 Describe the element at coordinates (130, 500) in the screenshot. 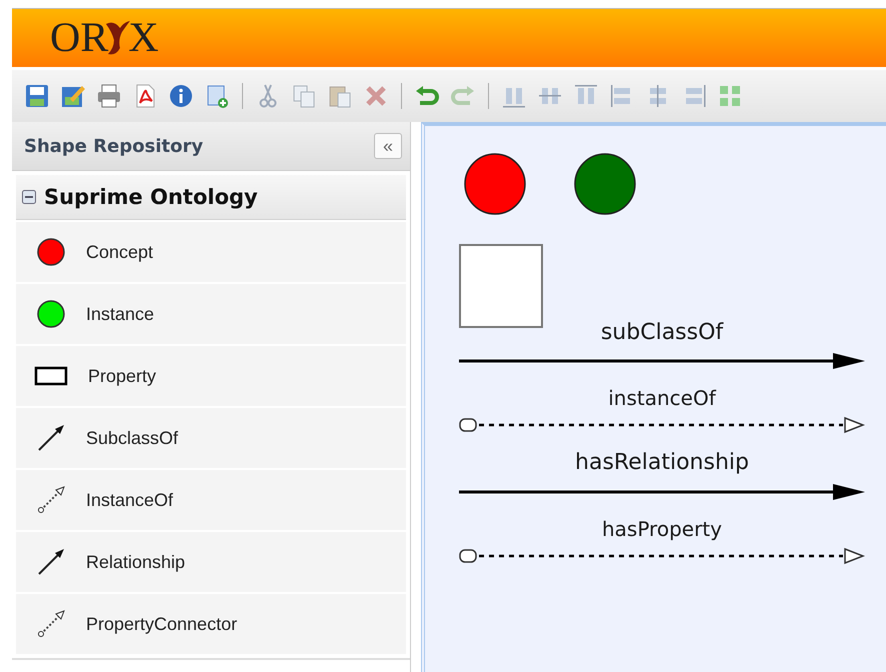

I see `shape-label: InstanceOf` at that location.